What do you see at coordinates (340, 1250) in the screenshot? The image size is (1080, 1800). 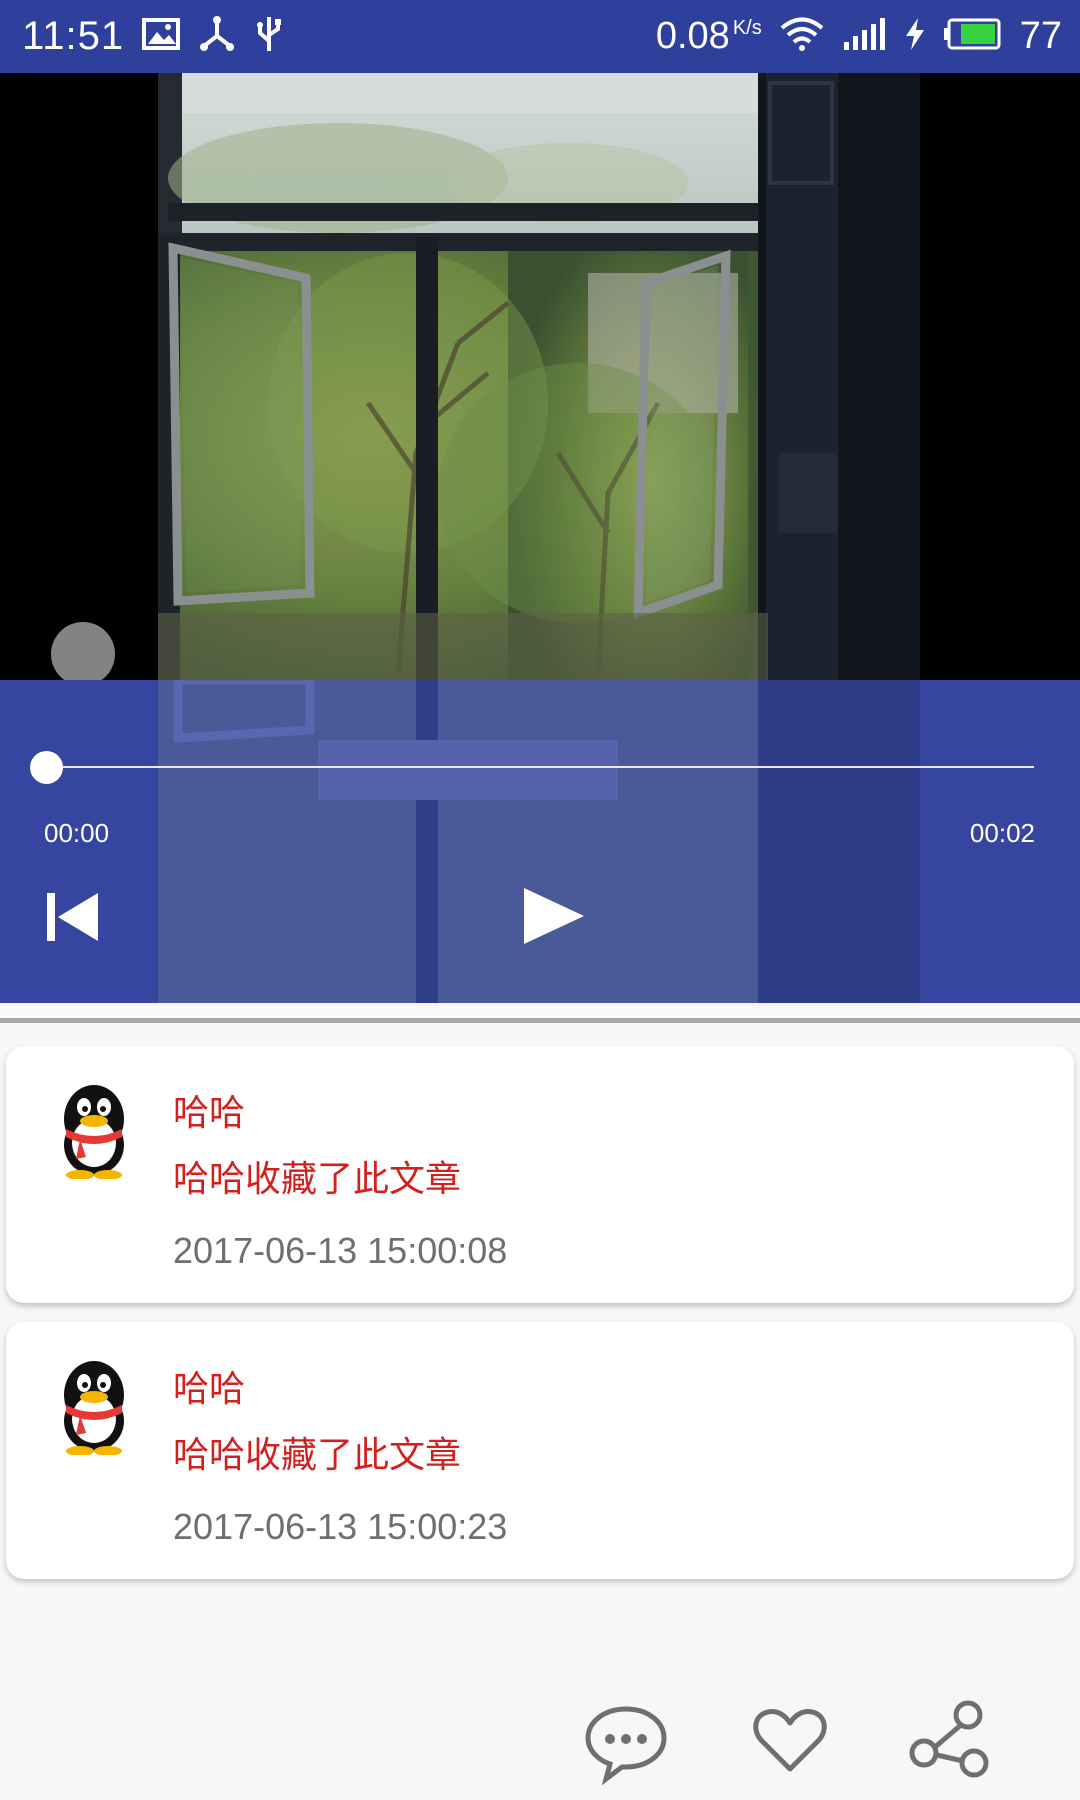 I see `comment-timestamp: 2017-06-13 15:00:08` at bounding box center [340, 1250].